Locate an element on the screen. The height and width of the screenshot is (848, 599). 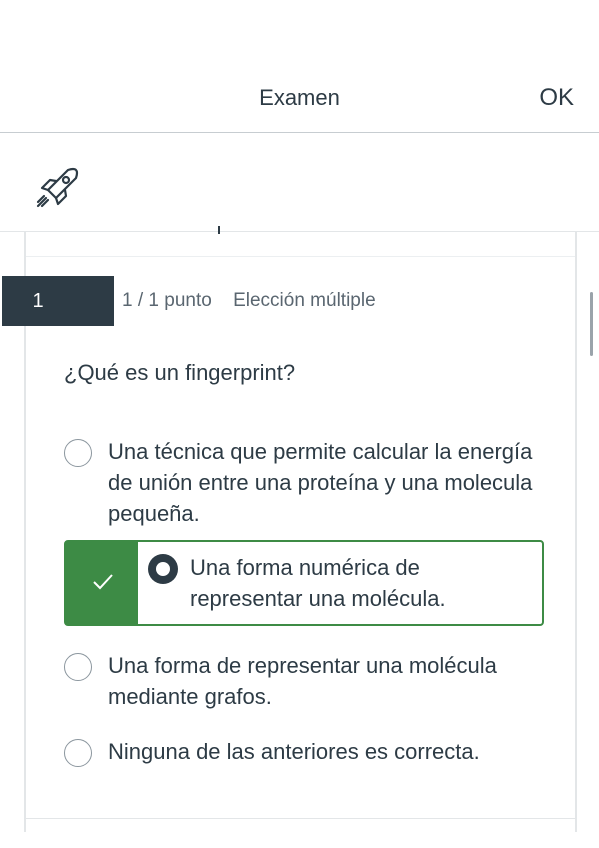
question-number: 1 is located at coordinates (38, 300).